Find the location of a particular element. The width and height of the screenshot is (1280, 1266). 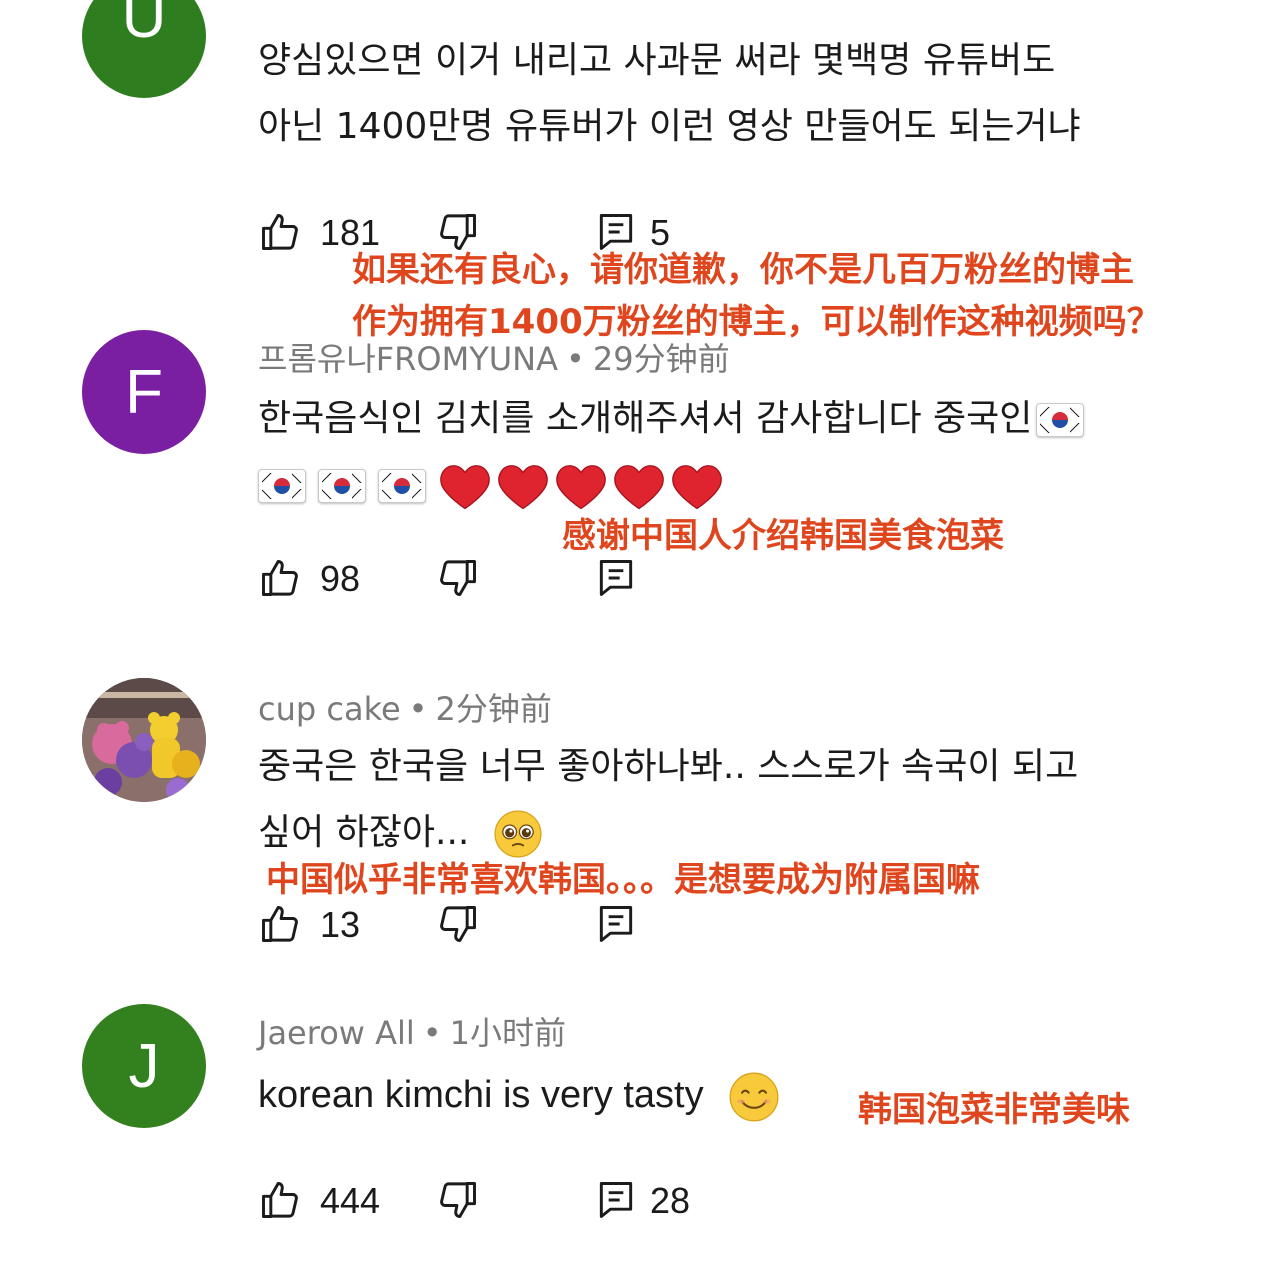

comment-line: 아닌 1400만명 유튜버가 이런 영상 만들어도 되는거냐 is located at coordinates (669, 126).